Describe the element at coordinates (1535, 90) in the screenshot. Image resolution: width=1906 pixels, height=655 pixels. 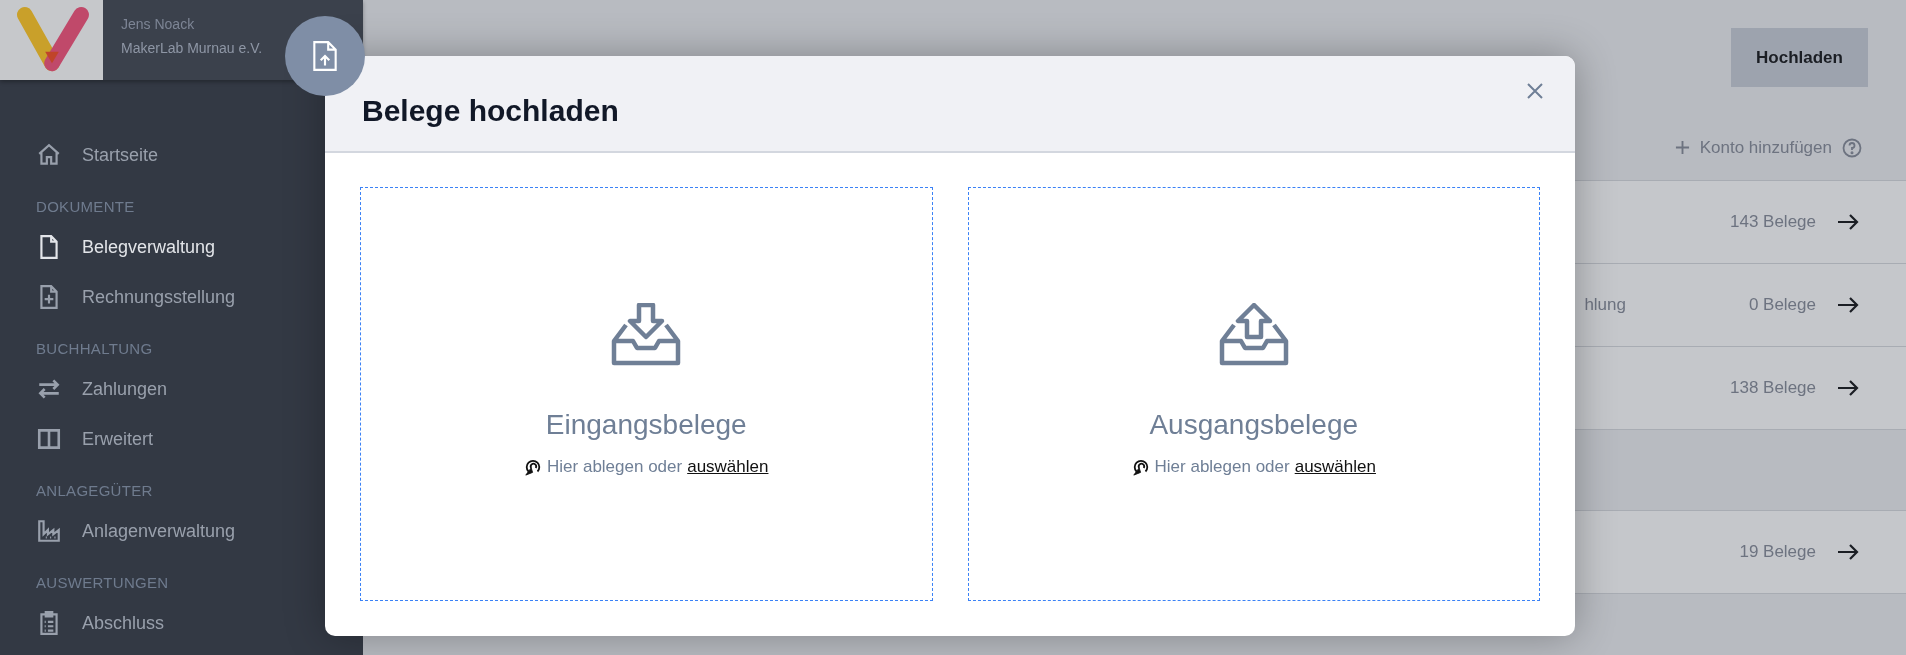
I see `close-icon` at that location.